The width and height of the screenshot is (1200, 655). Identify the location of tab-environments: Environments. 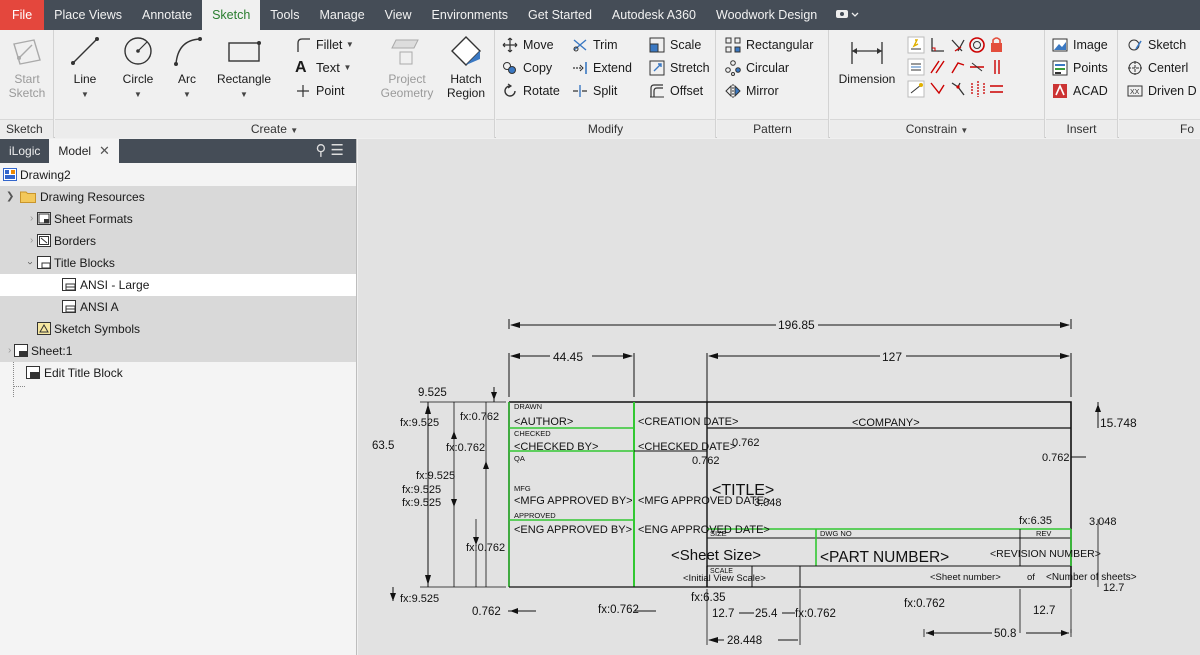
(470, 15).